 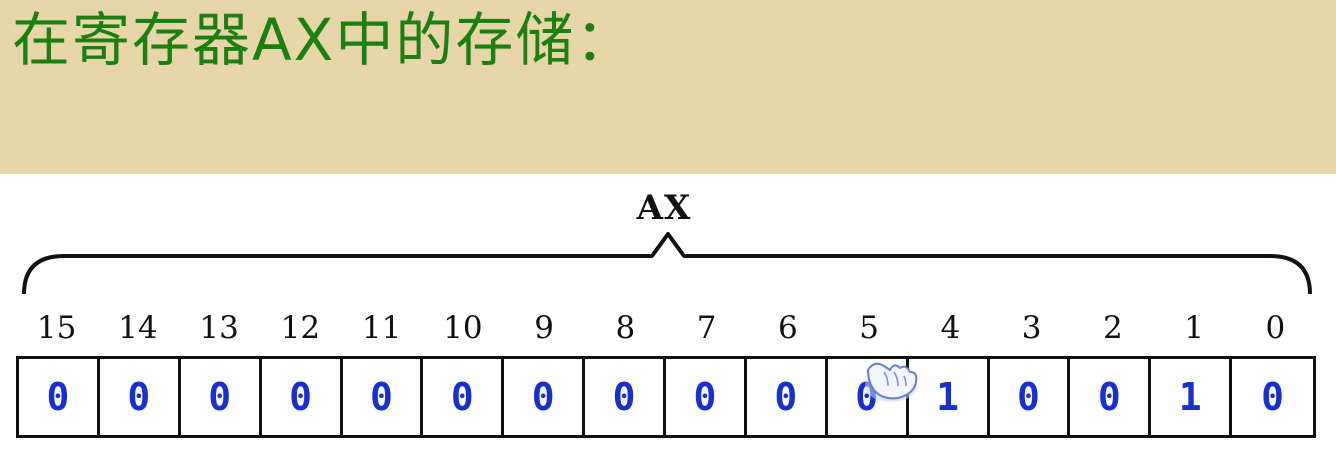 I want to click on bit-index: 10, so click(x=463, y=328).